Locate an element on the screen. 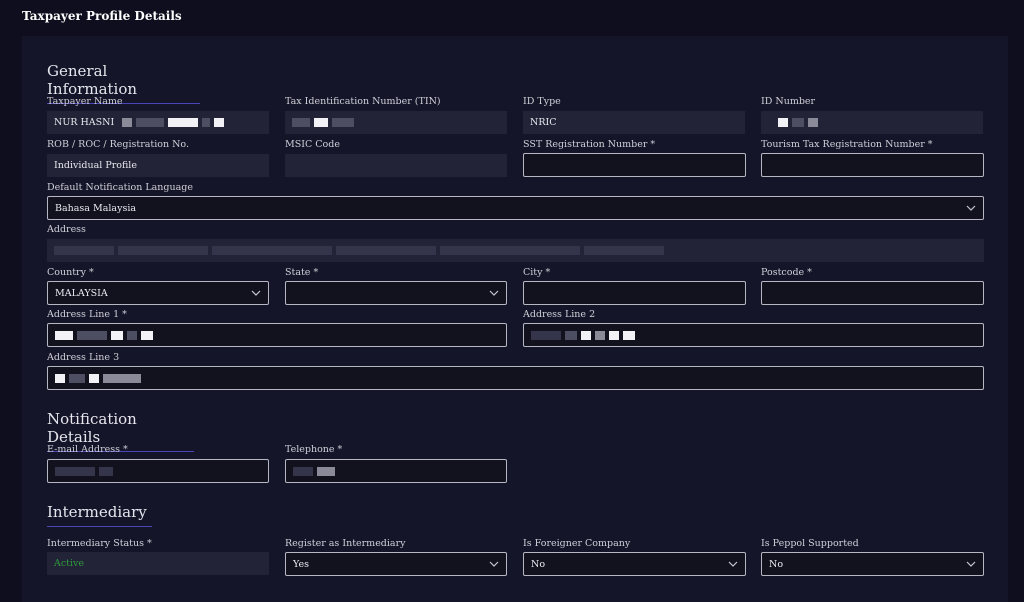 The width and height of the screenshot is (1024, 602). address-line3-label: Address Line 3 is located at coordinates (83, 357).